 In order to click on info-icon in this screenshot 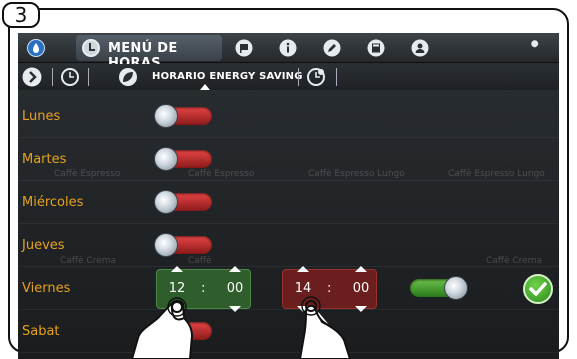, I will do `click(288, 48)`.